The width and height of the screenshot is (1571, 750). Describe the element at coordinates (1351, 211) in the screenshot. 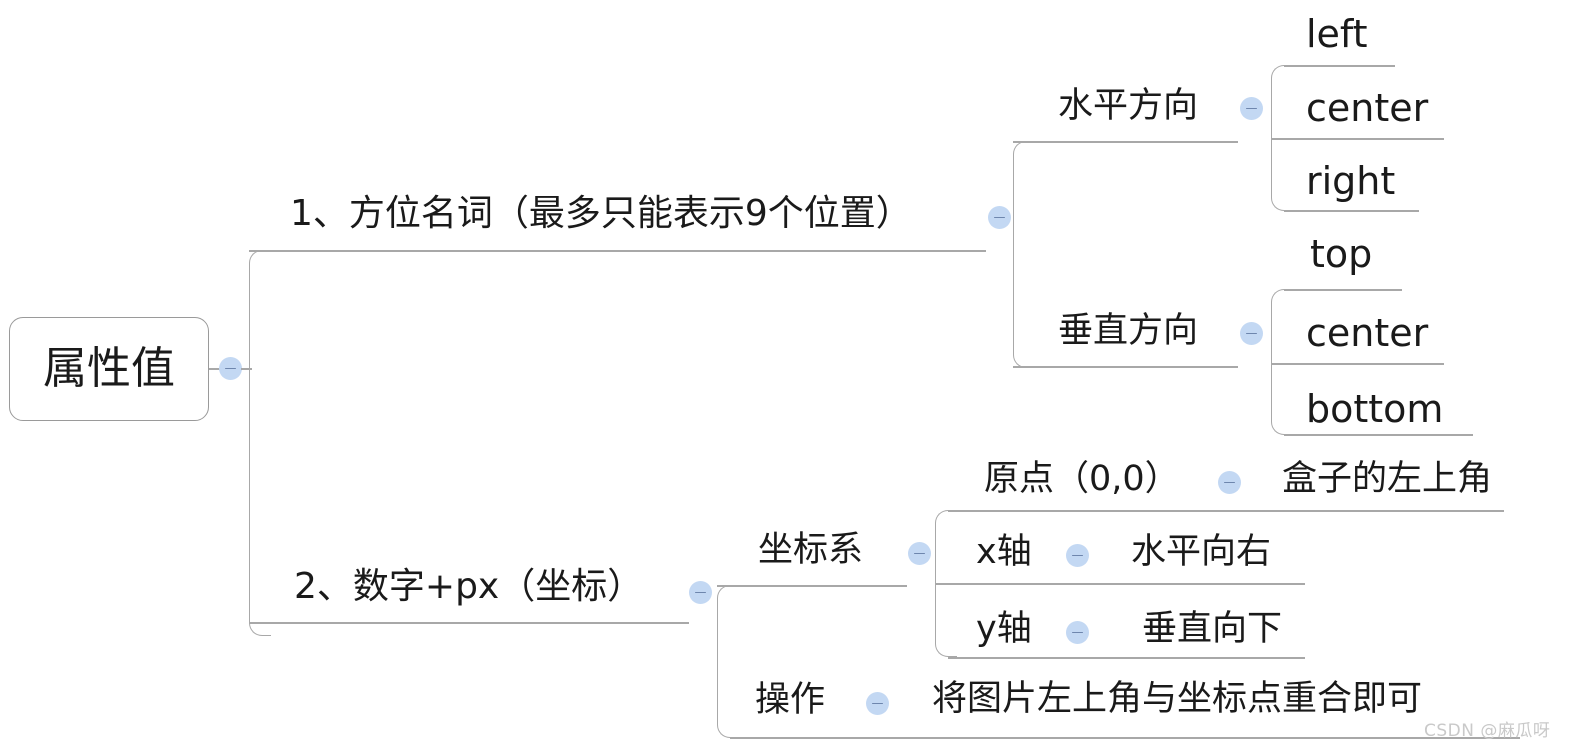

I see `leaf-node-right-underline` at that location.